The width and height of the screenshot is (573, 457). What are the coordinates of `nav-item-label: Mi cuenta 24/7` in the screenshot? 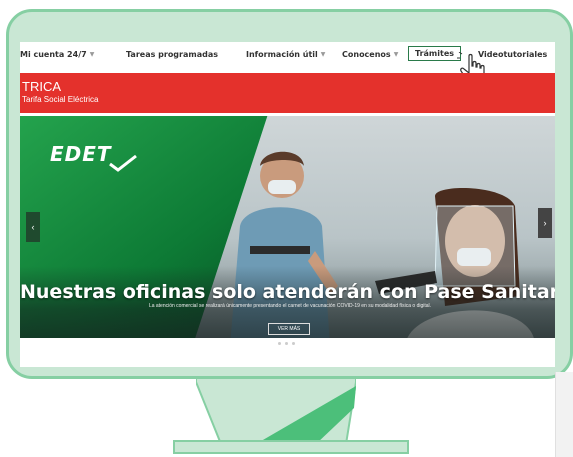 It's located at (53, 54).